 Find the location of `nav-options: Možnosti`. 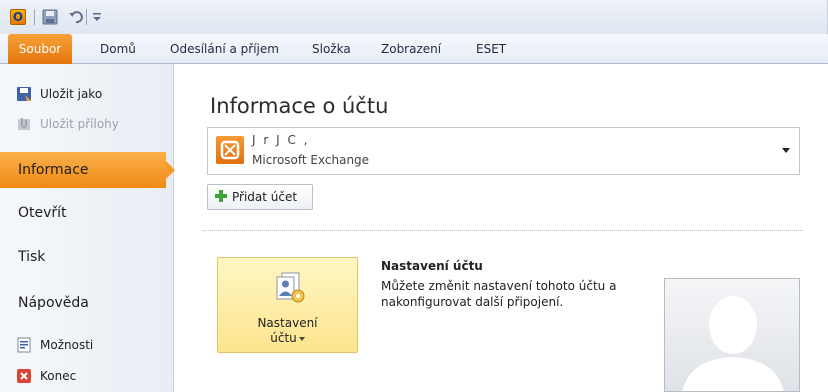

nav-options: Možnosti is located at coordinates (54, 345).